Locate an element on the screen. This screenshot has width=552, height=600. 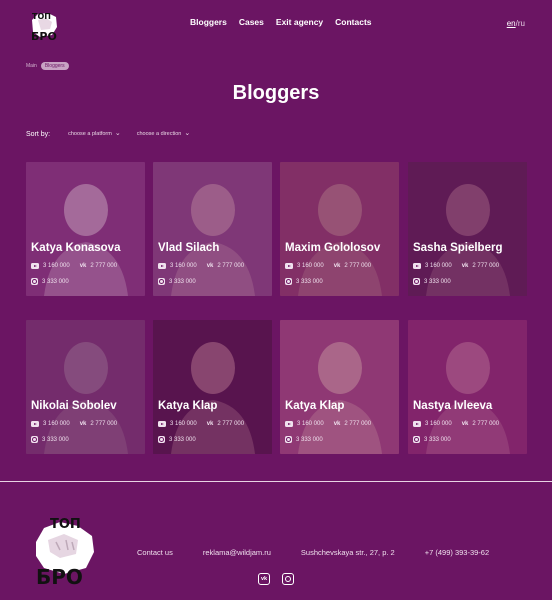
breadcrumb-current: Bloggers is located at coordinates (54, 66).